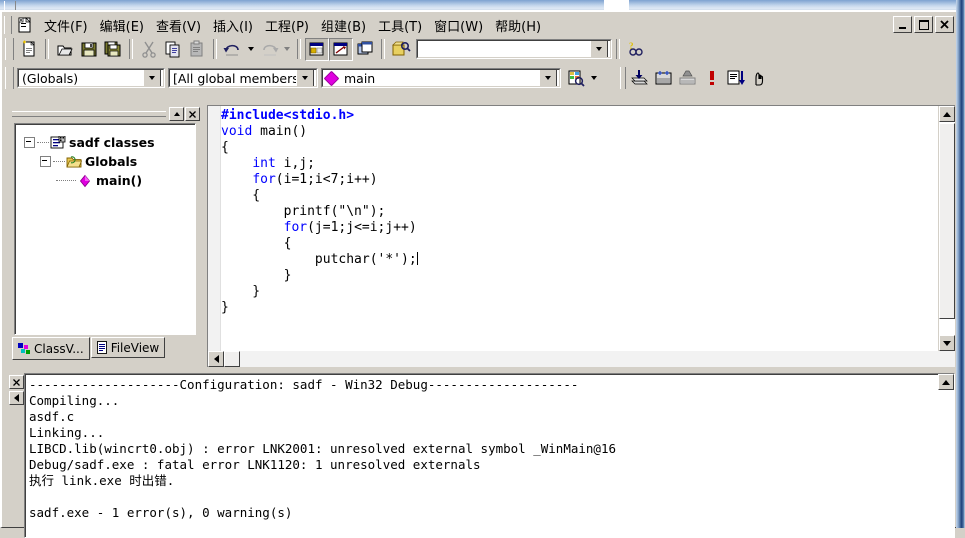 The image size is (965, 538). Describe the element at coordinates (122, 25) in the screenshot. I see `menu-edit: 编辑(E)` at that location.